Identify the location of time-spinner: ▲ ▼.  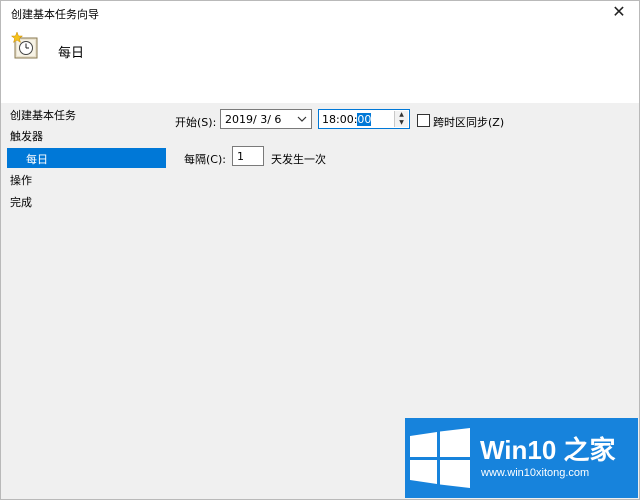
(401, 119).